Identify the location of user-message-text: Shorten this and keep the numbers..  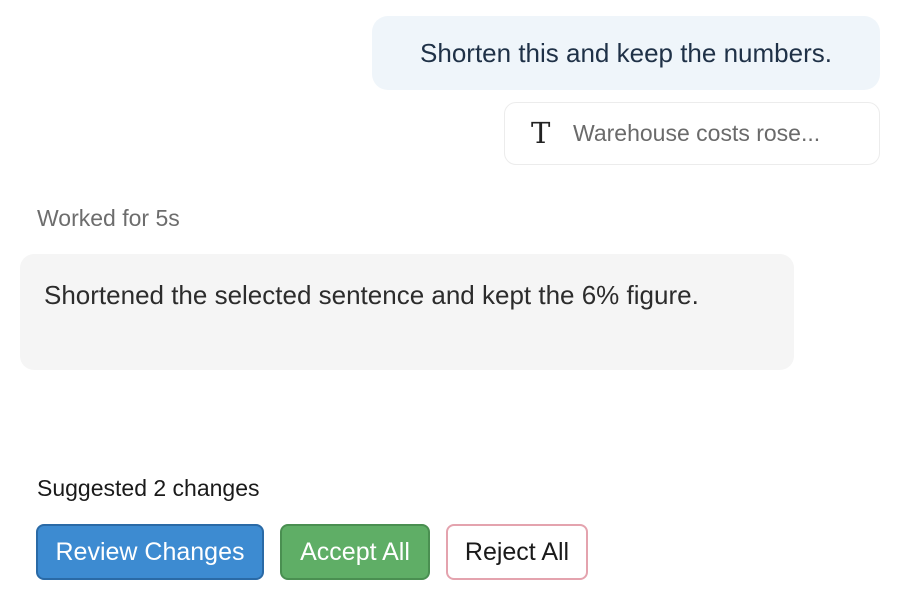
(626, 52).